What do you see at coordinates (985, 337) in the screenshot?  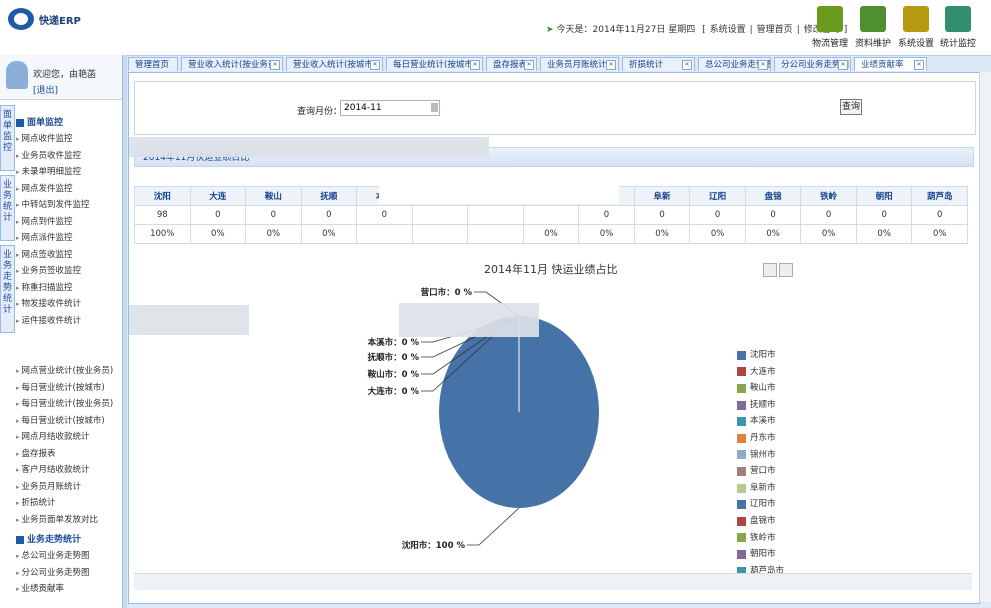 I see `vertical-scrollbar` at bounding box center [985, 337].